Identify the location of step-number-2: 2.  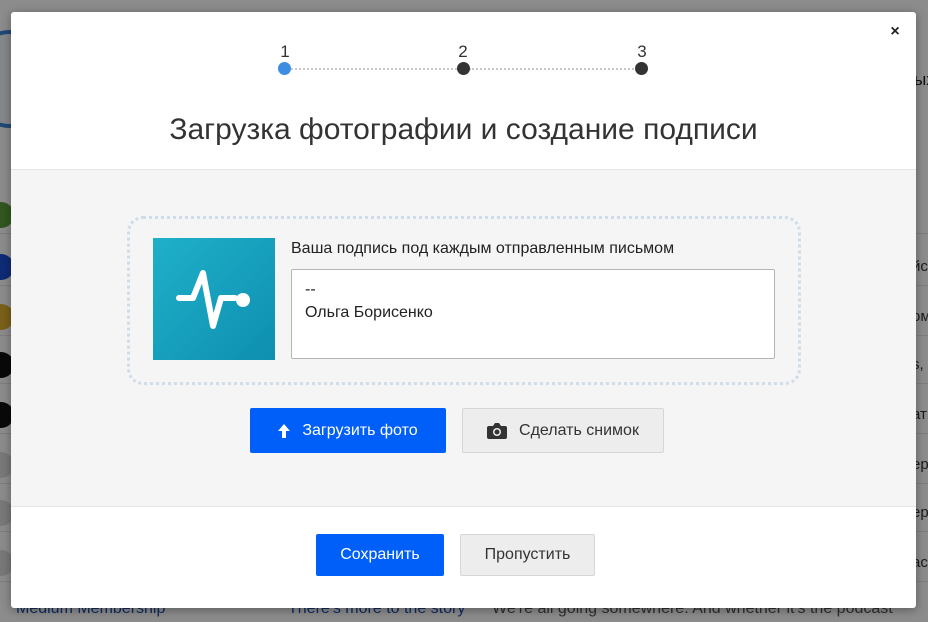
(463, 51).